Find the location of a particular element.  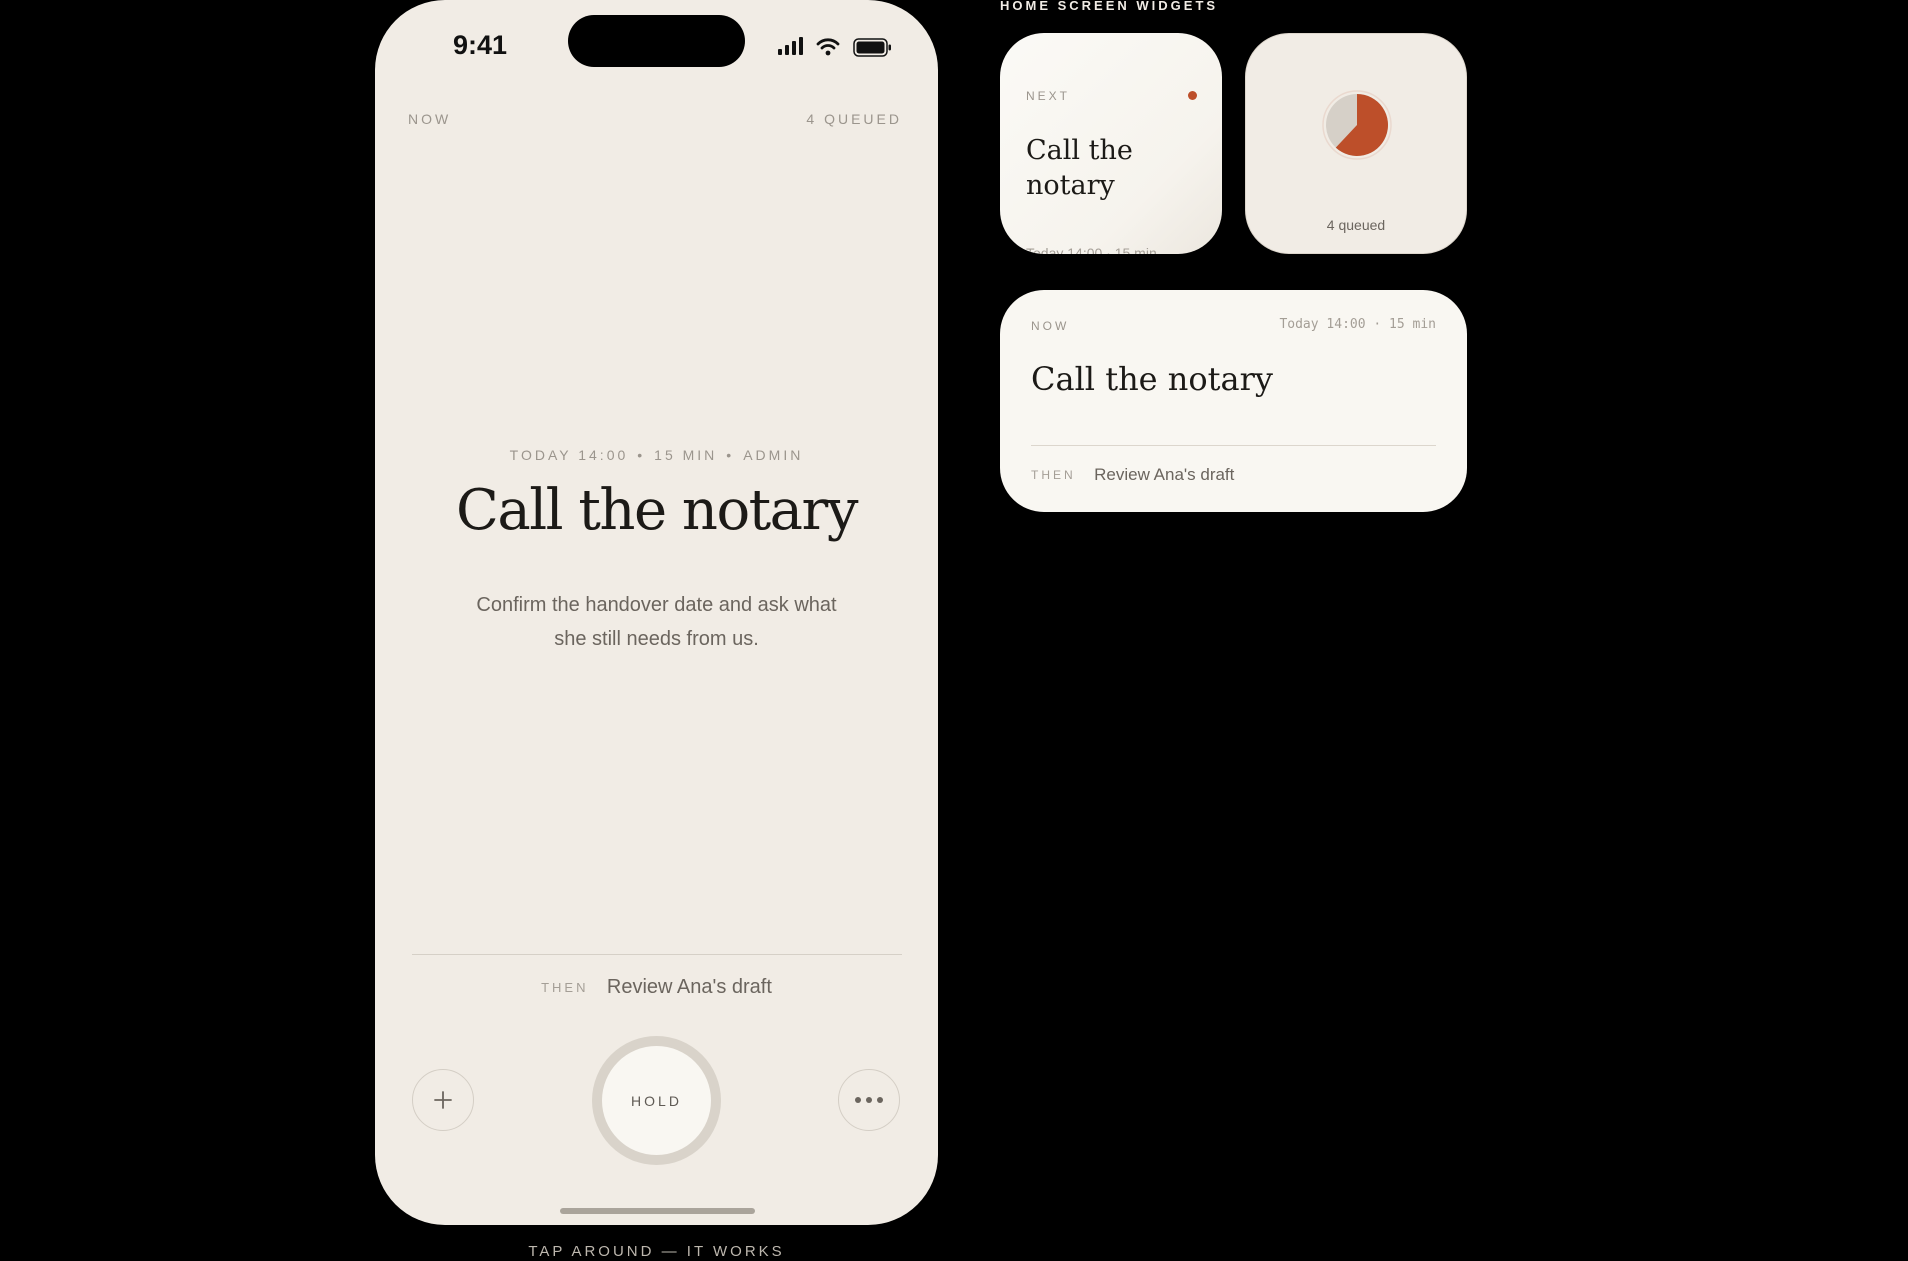

widget-now-title: Call the notary is located at coordinates (1152, 379).